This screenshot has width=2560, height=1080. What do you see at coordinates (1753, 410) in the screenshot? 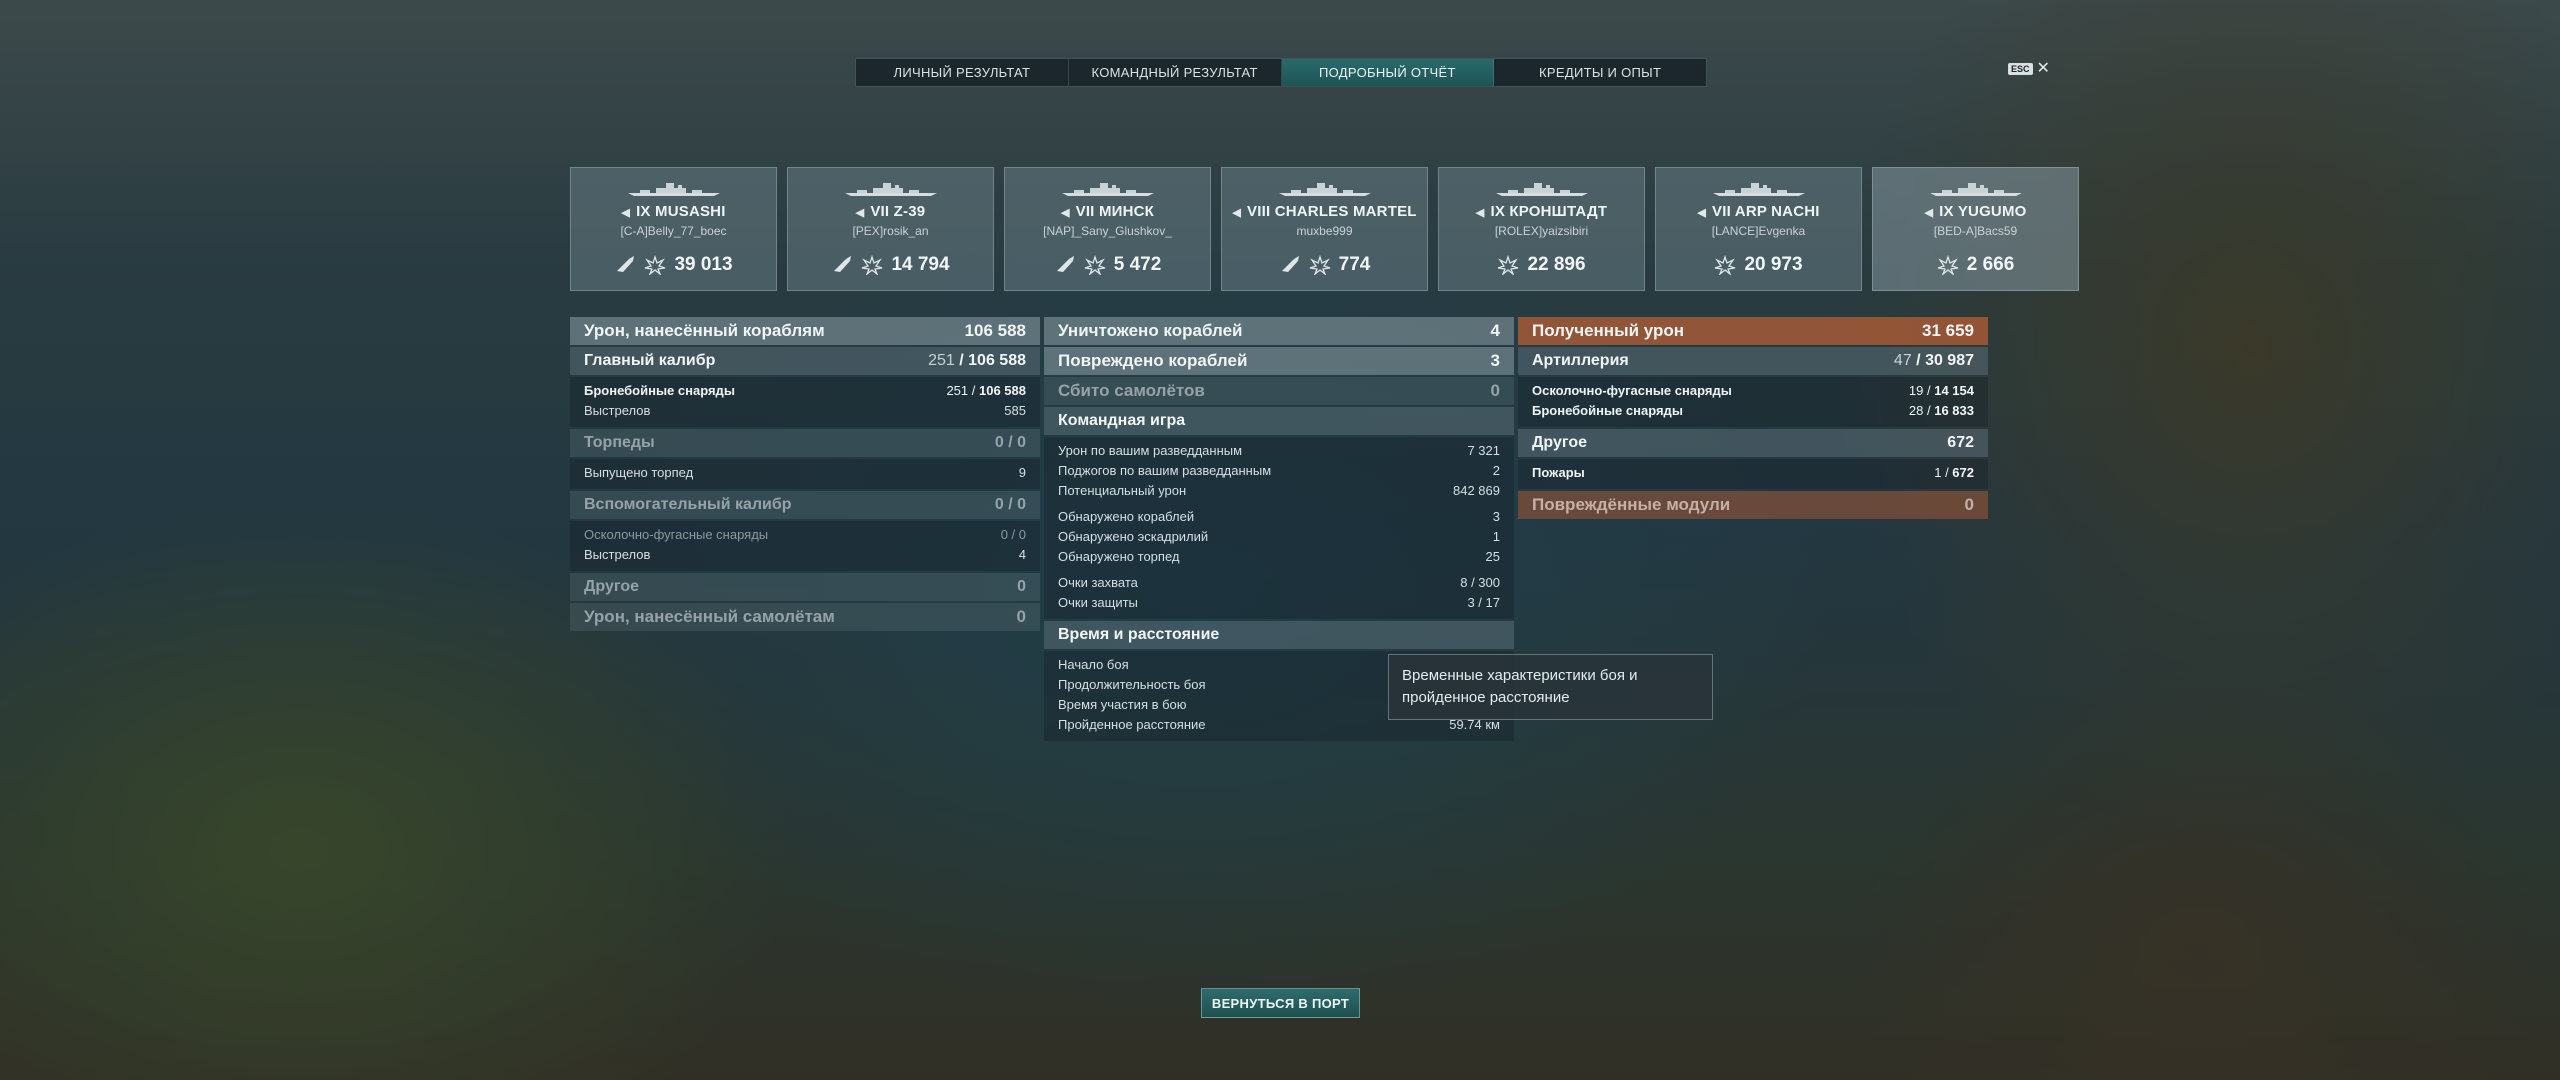
I see `received-ap-row: Бронебойные снаряды 28 / 16 833` at bounding box center [1753, 410].